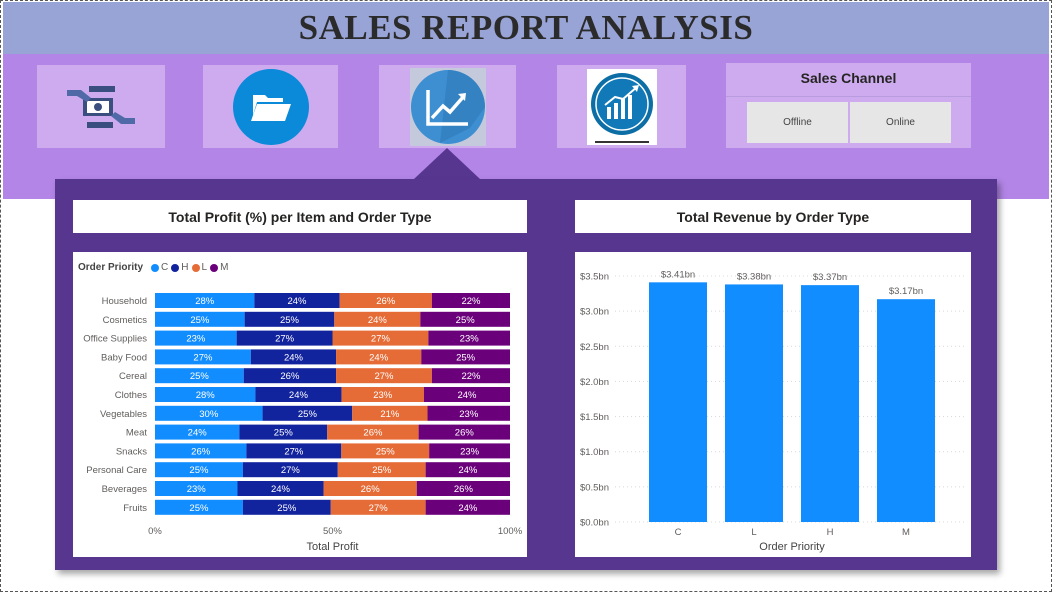 This screenshot has height=592, width=1052. I want to click on category-label: Cereal, so click(133, 376).